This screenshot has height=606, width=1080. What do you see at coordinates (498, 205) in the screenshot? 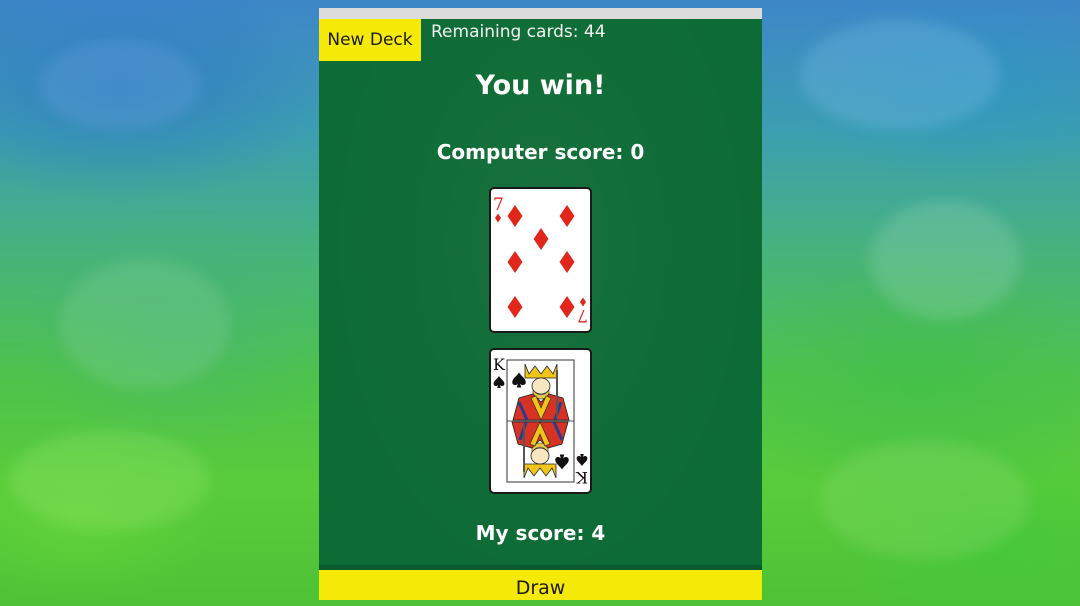
I see `card-rank-label: 7` at bounding box center [498, 205].